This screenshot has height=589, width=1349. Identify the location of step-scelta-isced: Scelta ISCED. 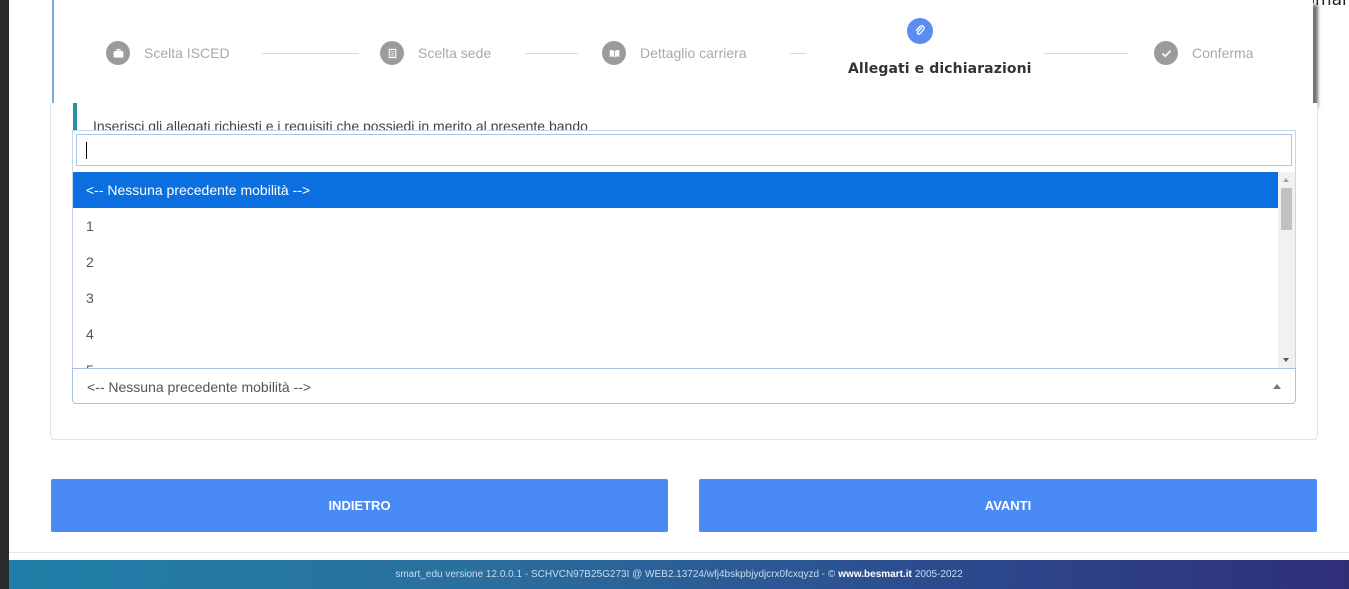
(168, 53).